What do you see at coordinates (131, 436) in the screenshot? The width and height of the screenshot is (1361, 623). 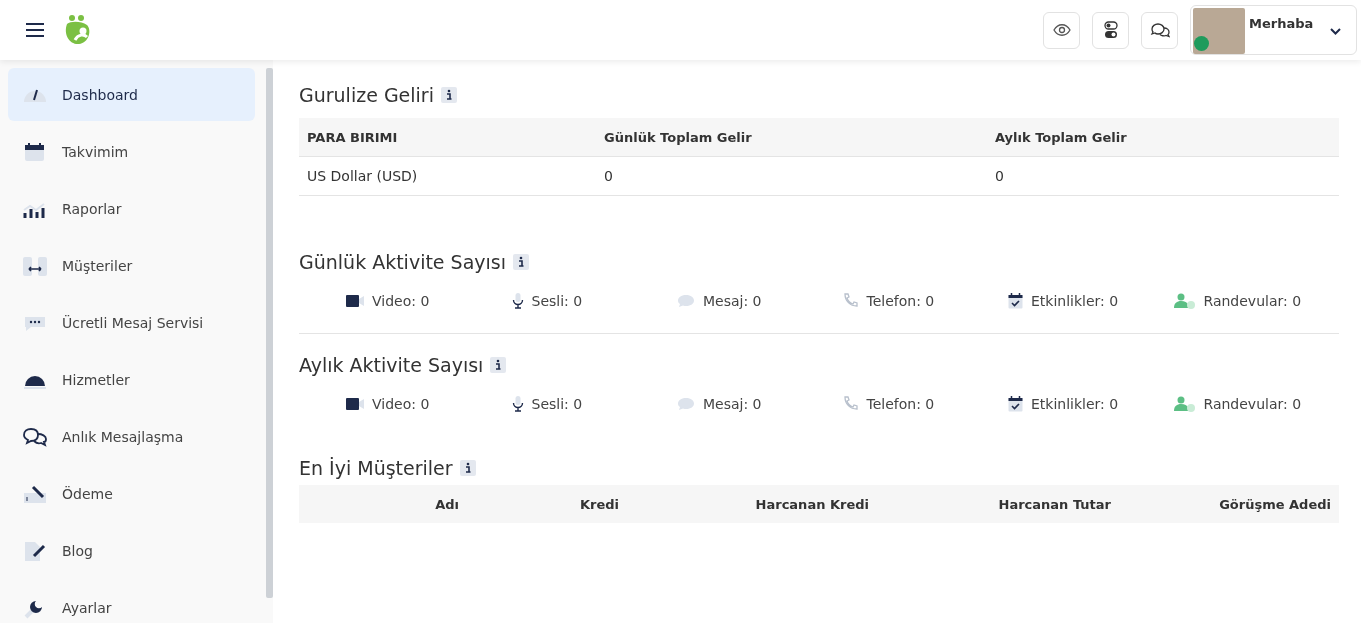 I see `sidebar-item: Anlık Mesajlaşma` at bounding box center [131, 436].